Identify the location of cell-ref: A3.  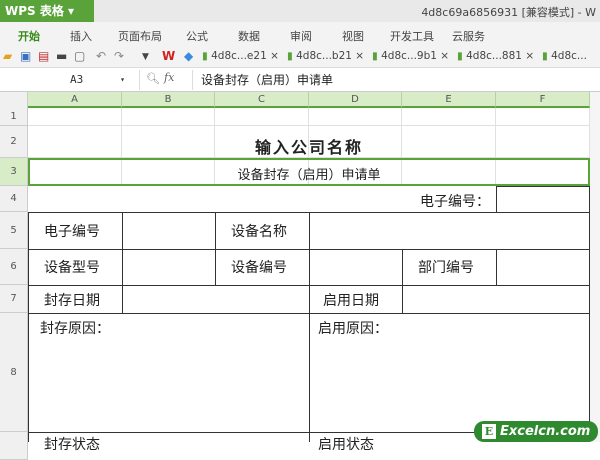
(77, 79).